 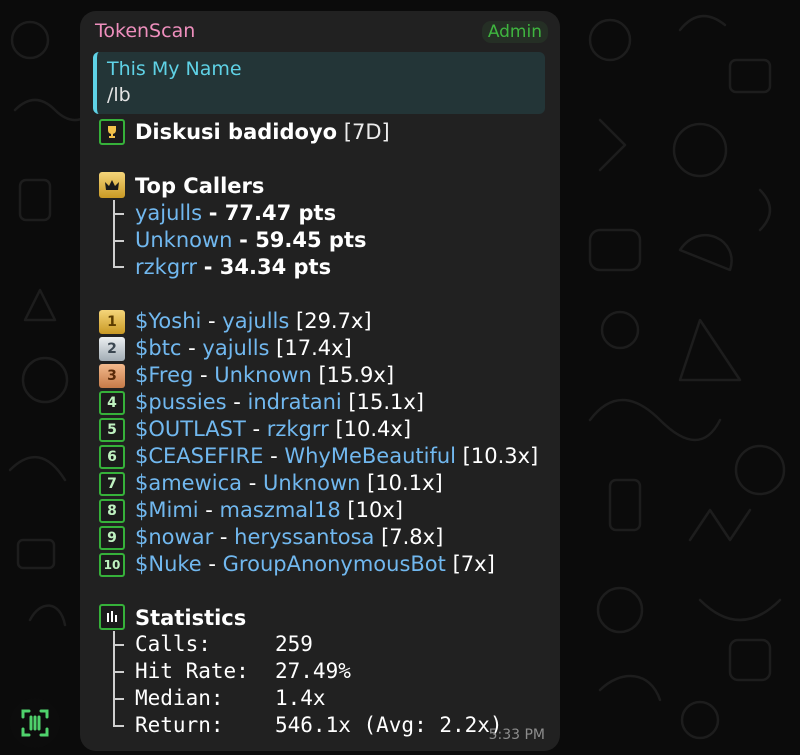 What do you see at coordinates (119, 233) in the screenshot?
I see `tree-line` at bounding box center [119, 233].